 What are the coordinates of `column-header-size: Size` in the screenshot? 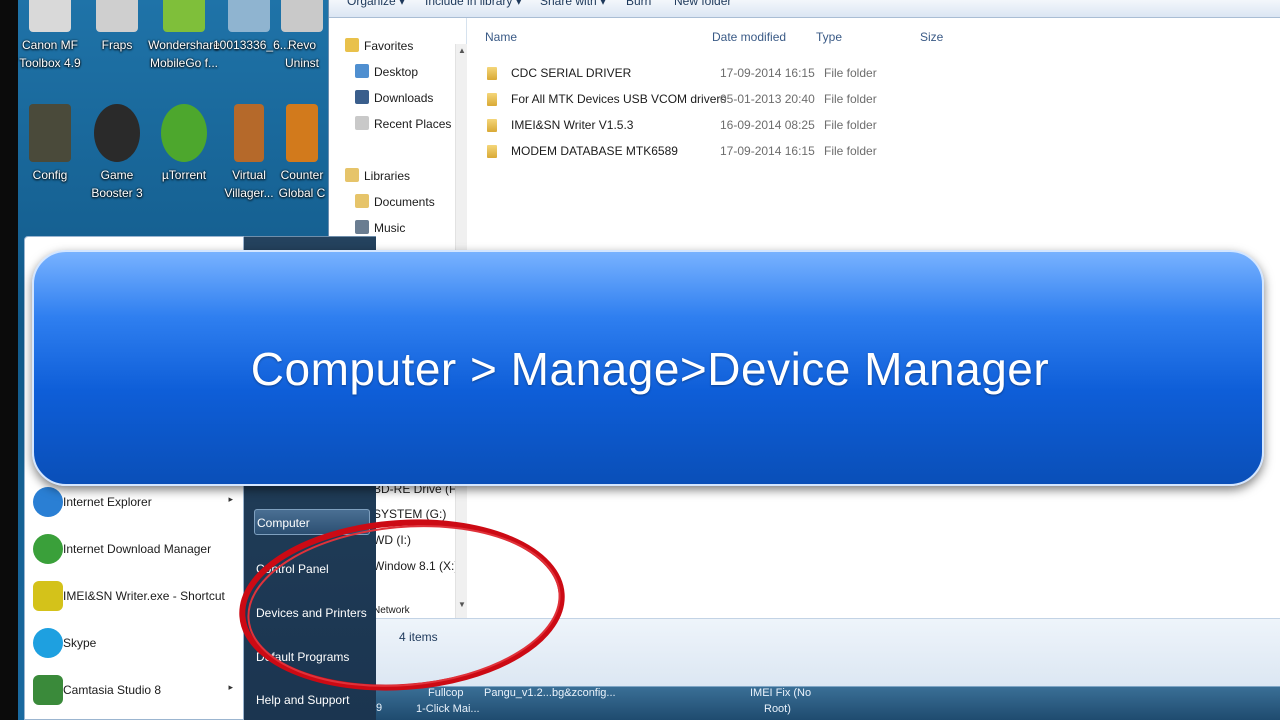 It's located at (931, 37).